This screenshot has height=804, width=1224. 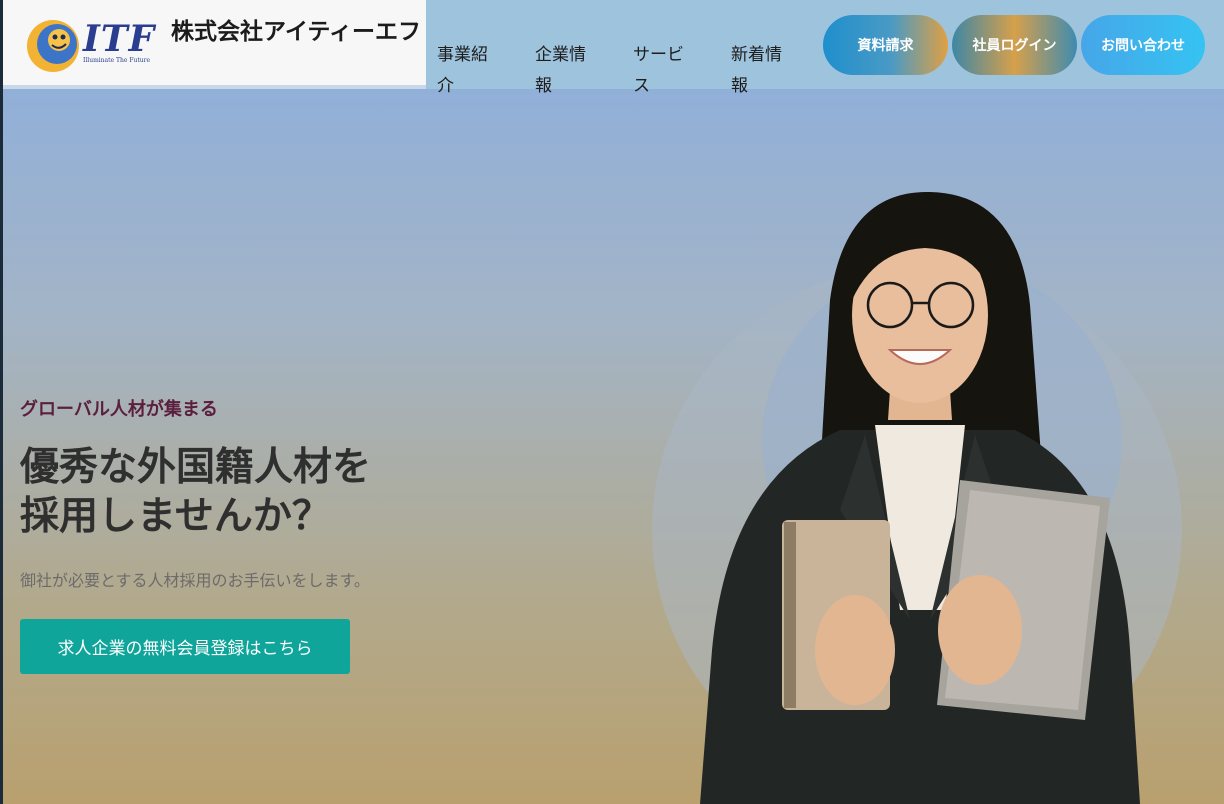 I want to click on main-nav: 事業紹介 企業情報 サービス 新着情報, so click(x=633, y=71).